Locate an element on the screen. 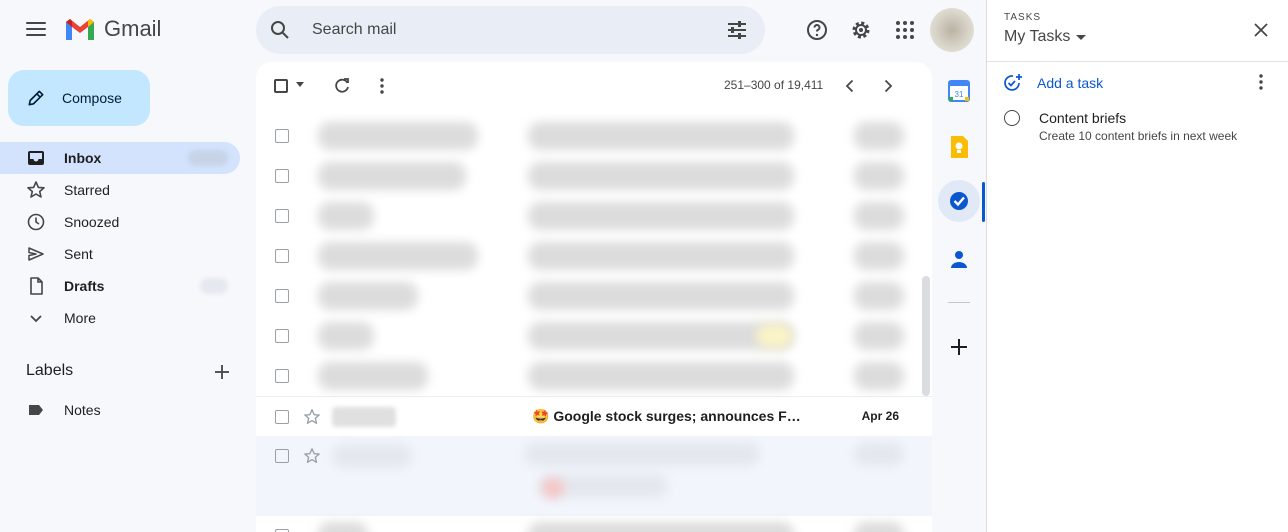 The image size is (1288, 532). mail-scrollbar is located at coordinates (926, 336).